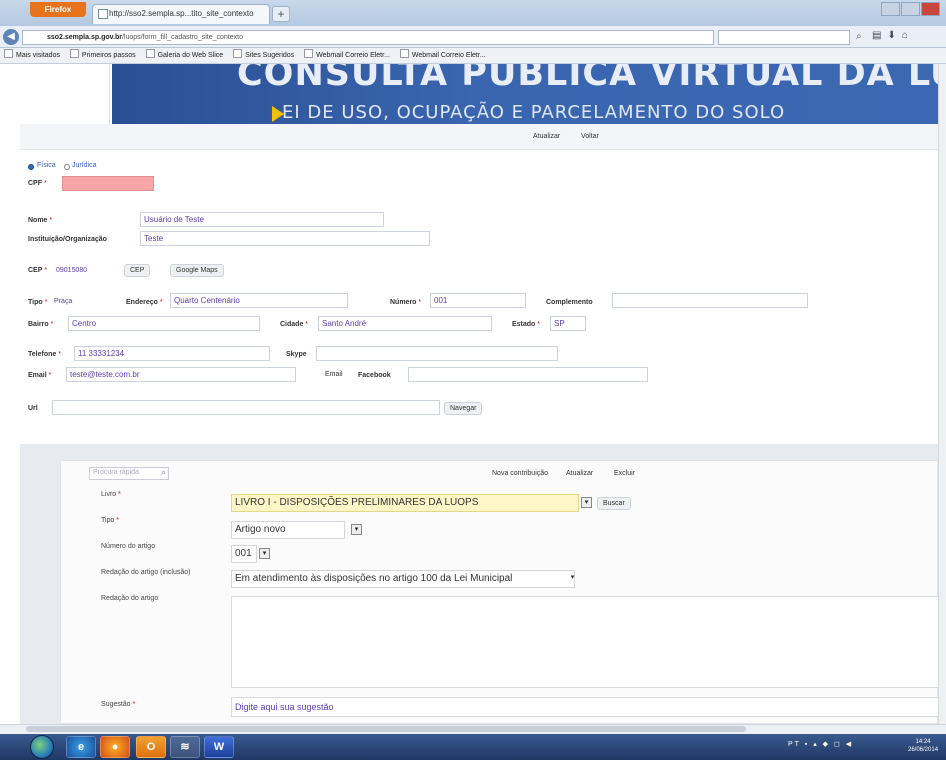 The width and height of the screenshot is (946, 760). Describe the element at coordinates (40, 220) in the screenshot. I see `nome-label: Nome` at that location.